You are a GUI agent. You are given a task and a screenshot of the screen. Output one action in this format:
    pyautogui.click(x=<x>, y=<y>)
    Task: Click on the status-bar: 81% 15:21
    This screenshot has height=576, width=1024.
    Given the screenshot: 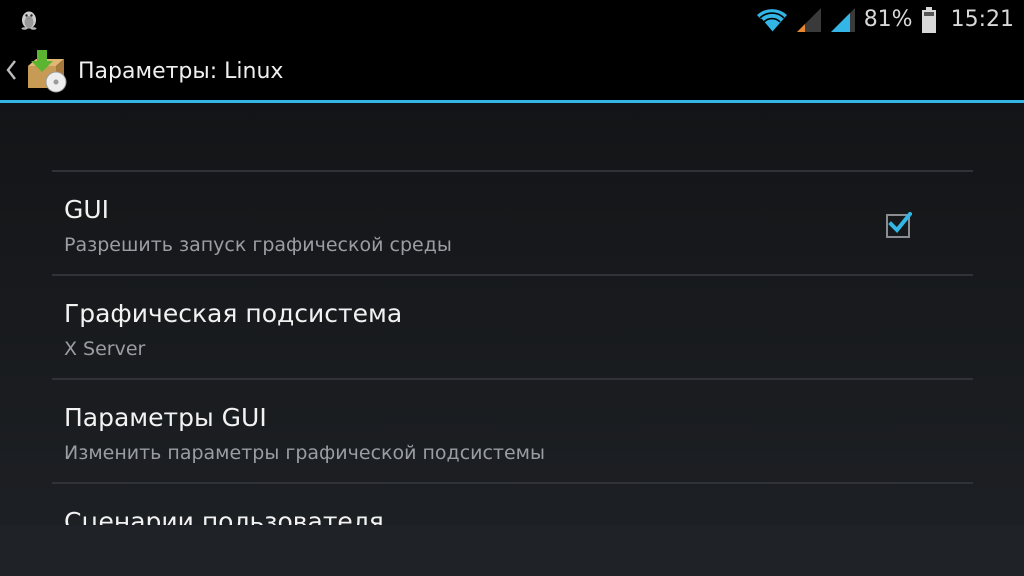 What is the action you would take?
    pyautogui.click(x=512, y=20)
    